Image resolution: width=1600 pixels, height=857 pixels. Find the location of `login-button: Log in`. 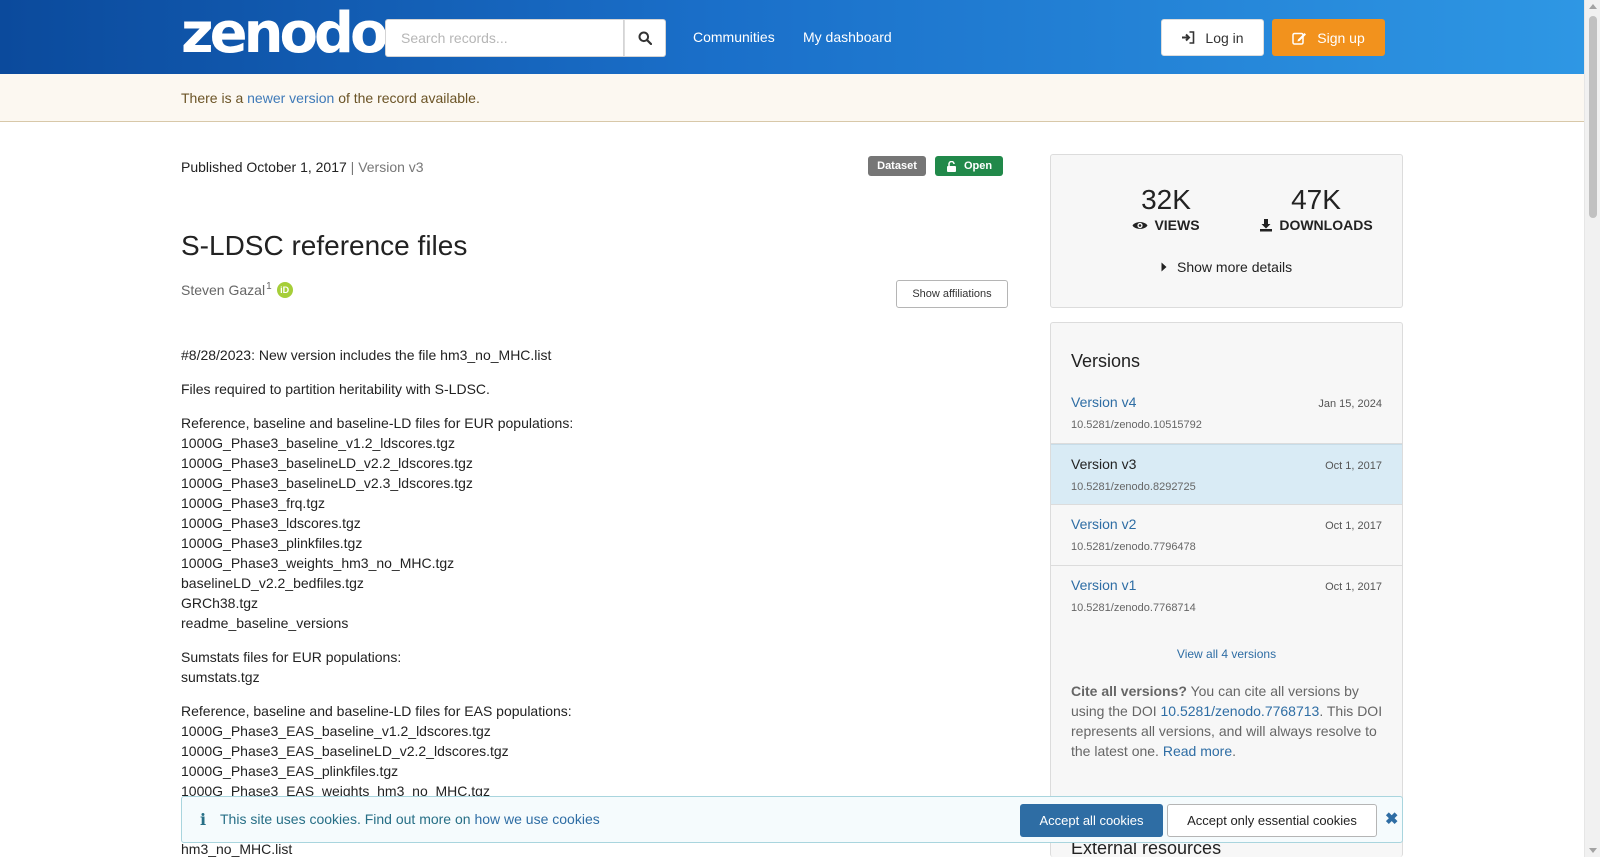

login-button: Log in is located at coordinates (1212, 37).